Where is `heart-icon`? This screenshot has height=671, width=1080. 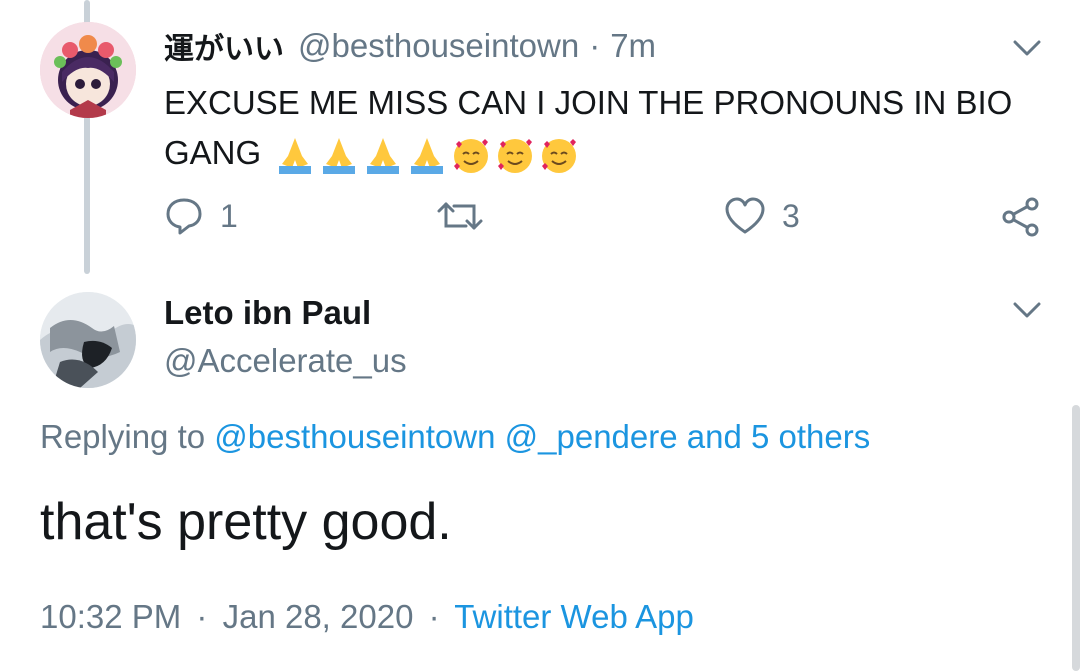 heart-icon is located at coordinates (745, 215).